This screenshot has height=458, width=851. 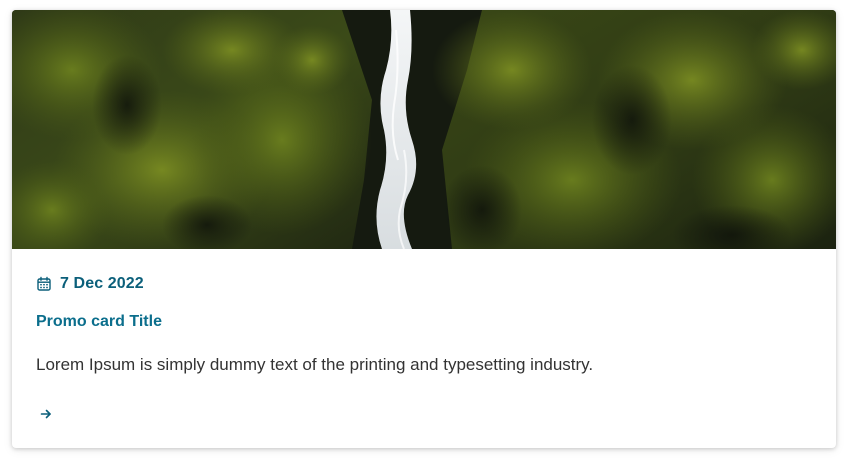 I want to click on arrow-right-icon, so click(x=45, y=414).